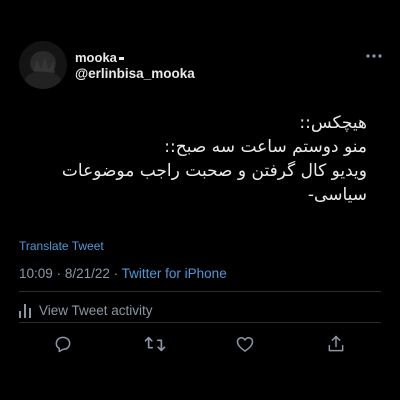 The height and width of the screenshot is (400, 400). I want to click on tweet-date: 8/21/22, so click(87, 273).